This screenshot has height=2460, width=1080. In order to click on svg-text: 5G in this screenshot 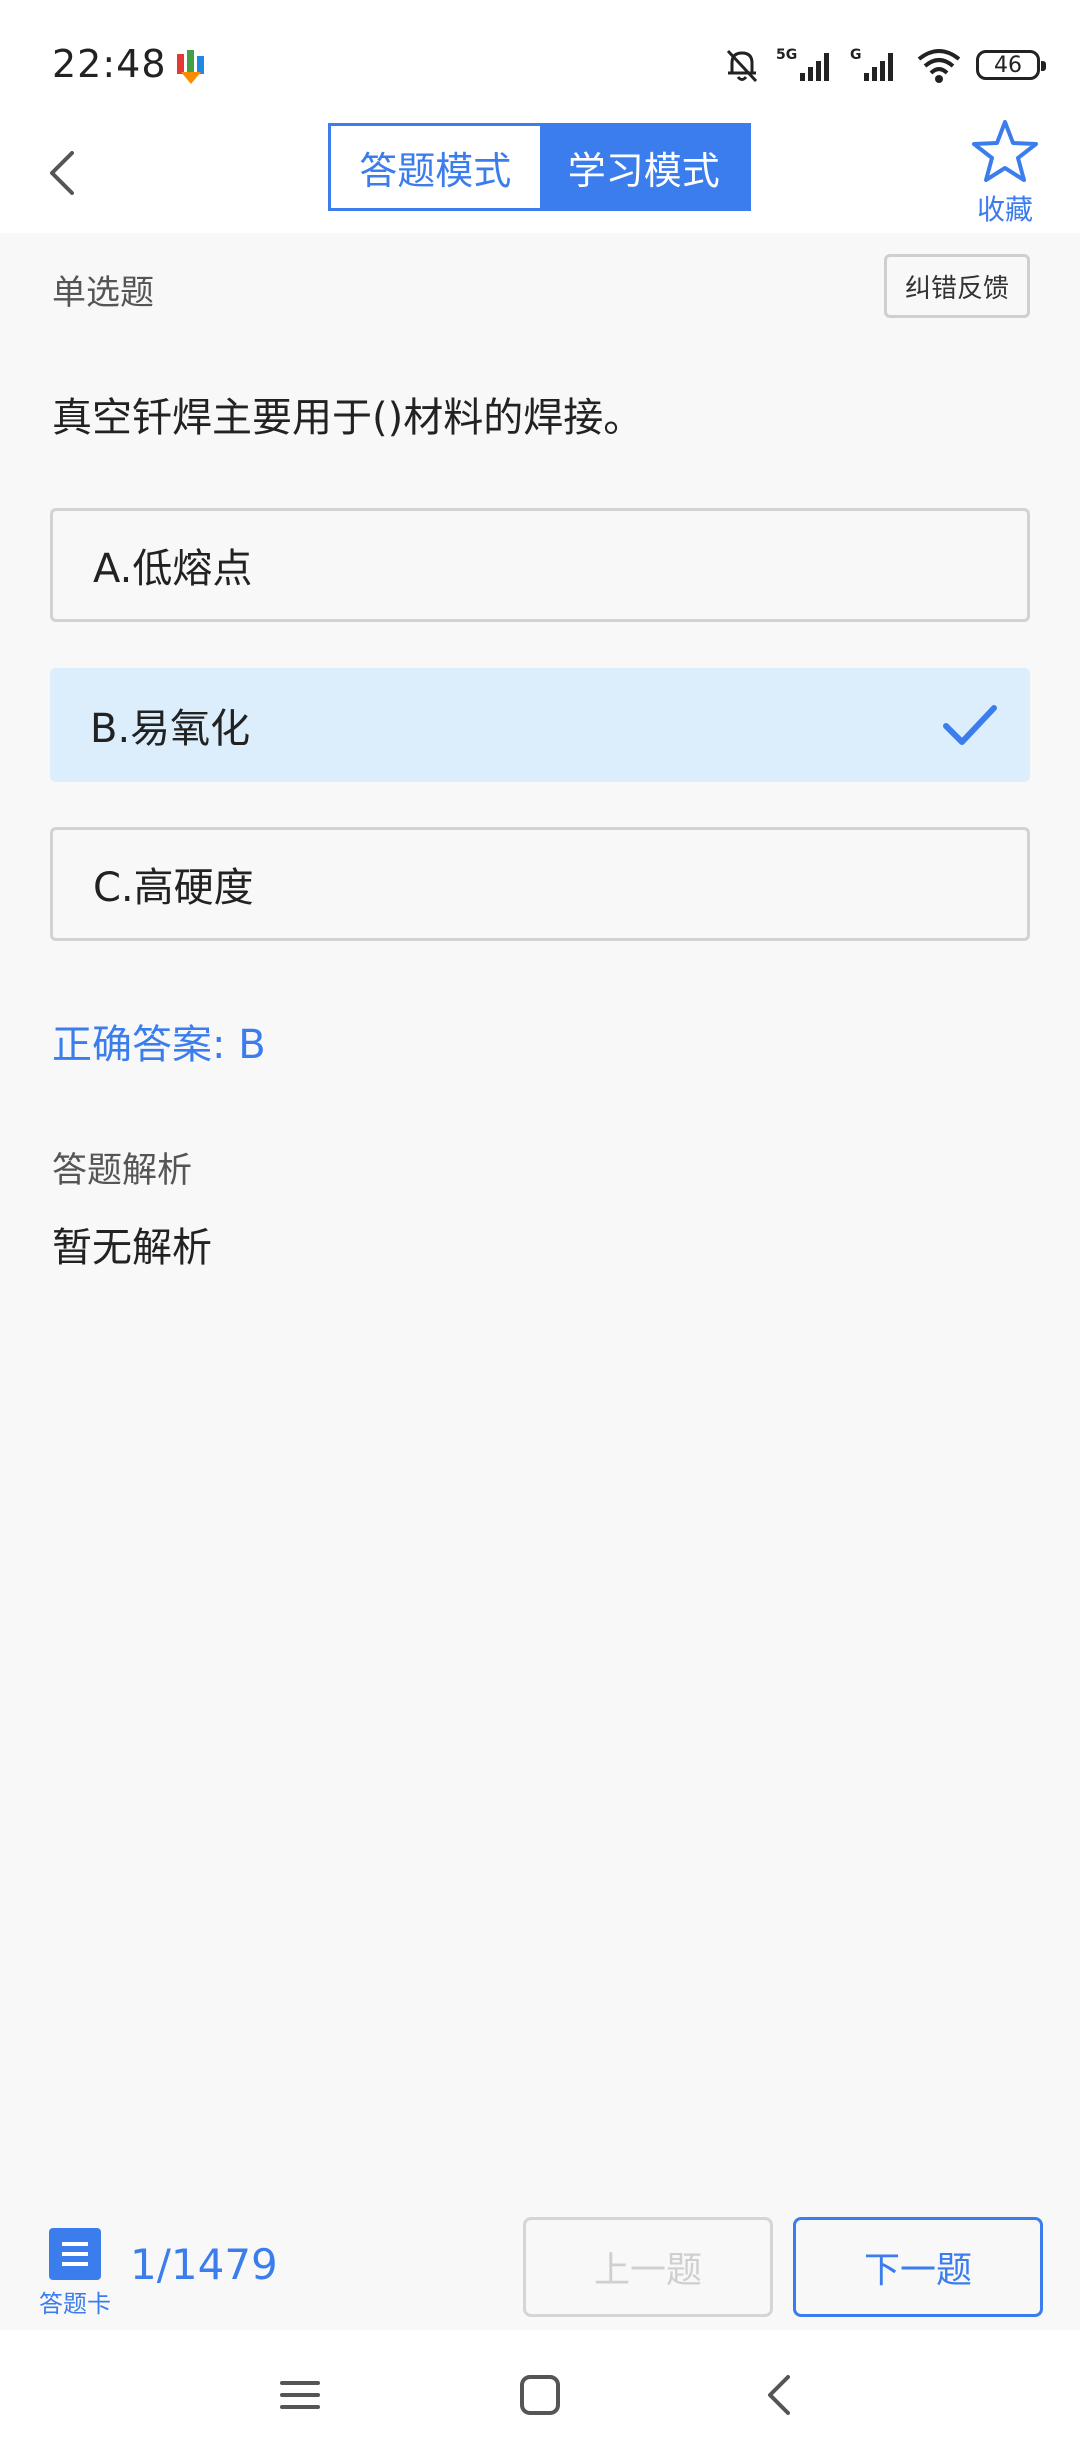, I will do `click(786, 55)`.